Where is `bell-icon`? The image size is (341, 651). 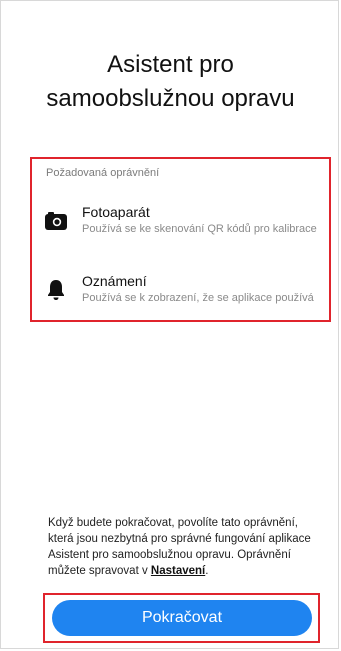
bell-icon is located at coordinates (56, 290).